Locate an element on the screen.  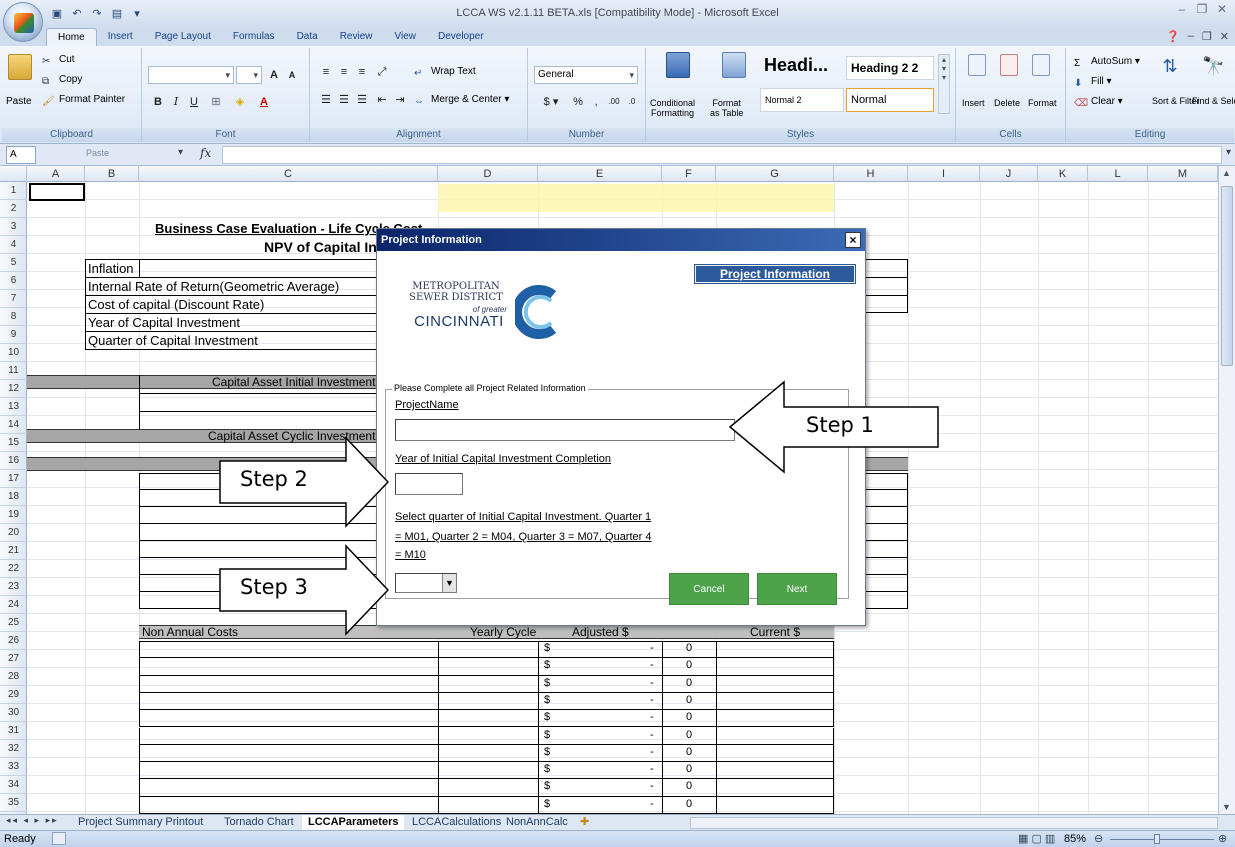
align-bottom-icon: ≡ is located at coordinates (362, 72).